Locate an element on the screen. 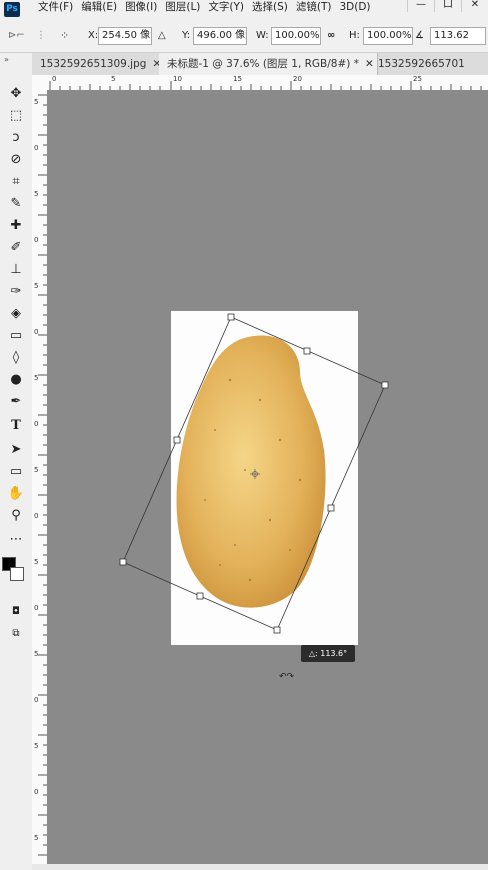 Image resolution: width=488 pixels, height=870 pixels. tab-image-2: 1532592665701 is located at coordinates (429, 64).